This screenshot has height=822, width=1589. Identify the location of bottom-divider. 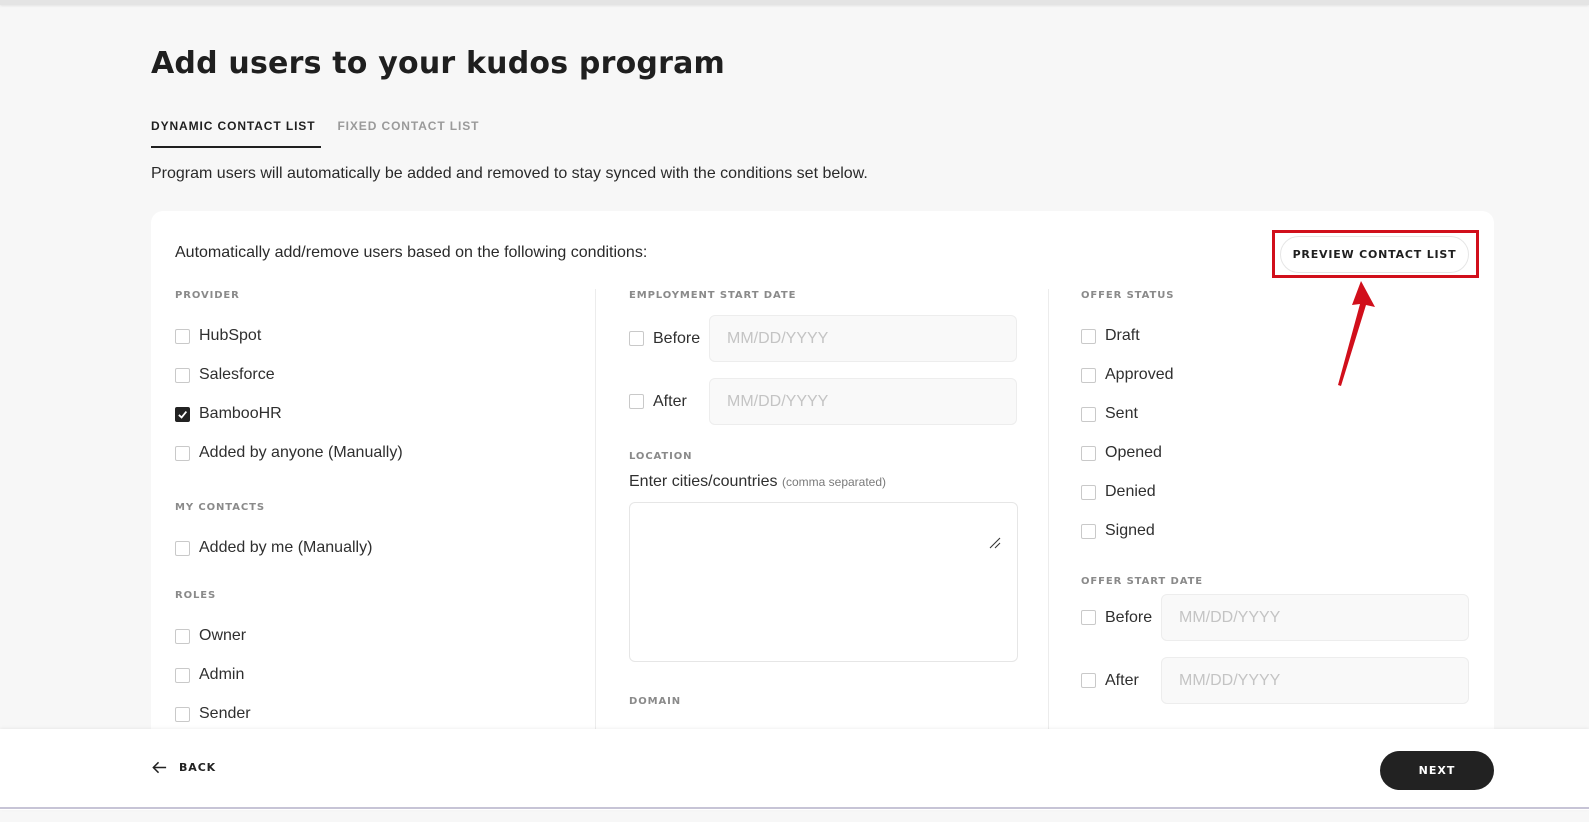
(794, 808).